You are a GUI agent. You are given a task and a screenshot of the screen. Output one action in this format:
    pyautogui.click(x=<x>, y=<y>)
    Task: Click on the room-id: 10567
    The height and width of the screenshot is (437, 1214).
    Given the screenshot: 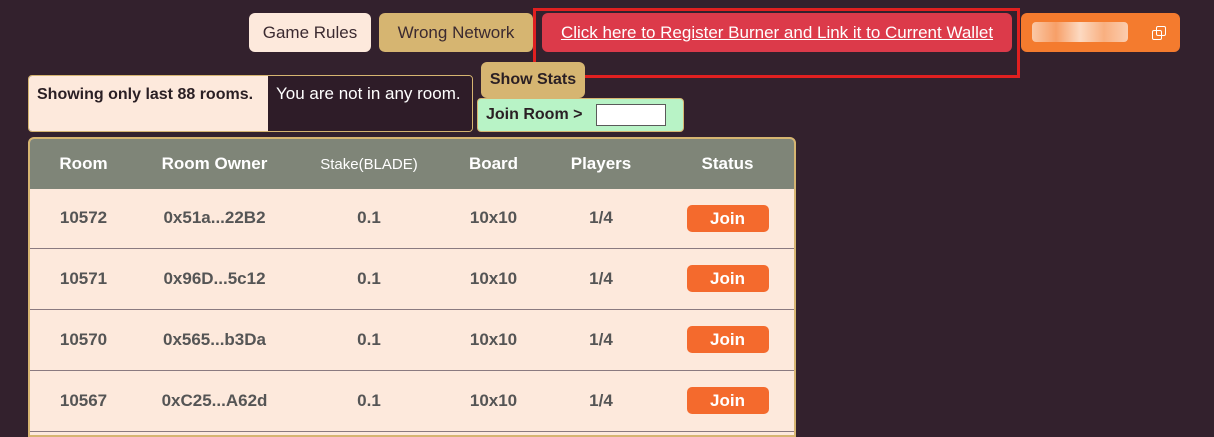 What is the action you would take?
    pyautogui.click(x=83, y=400)
    